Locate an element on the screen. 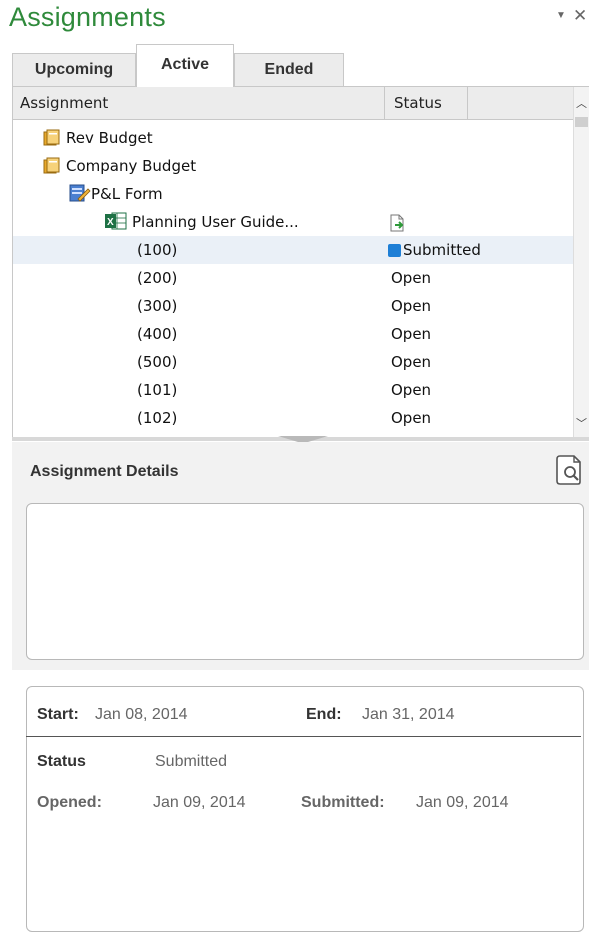  scroll-down-arrow-icon: ﹀ is located at coordinates (581, 423).